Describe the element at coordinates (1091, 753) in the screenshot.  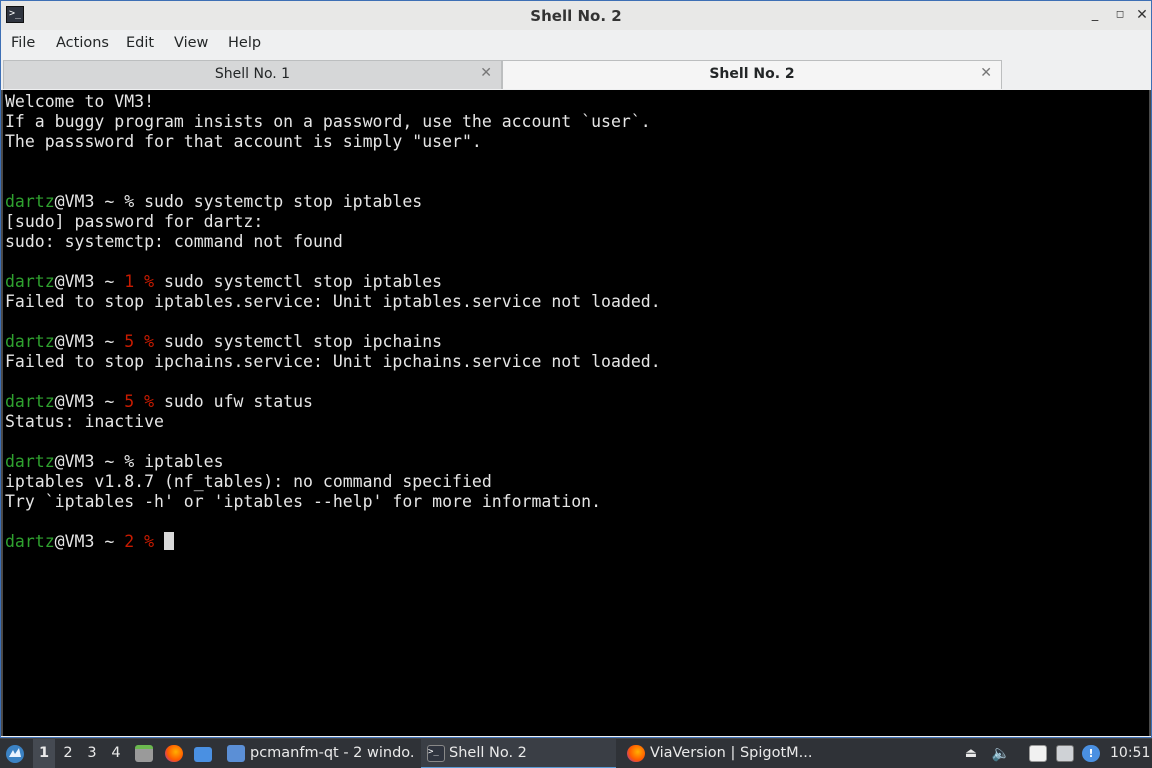
I see `notification-icon: !` at that location.